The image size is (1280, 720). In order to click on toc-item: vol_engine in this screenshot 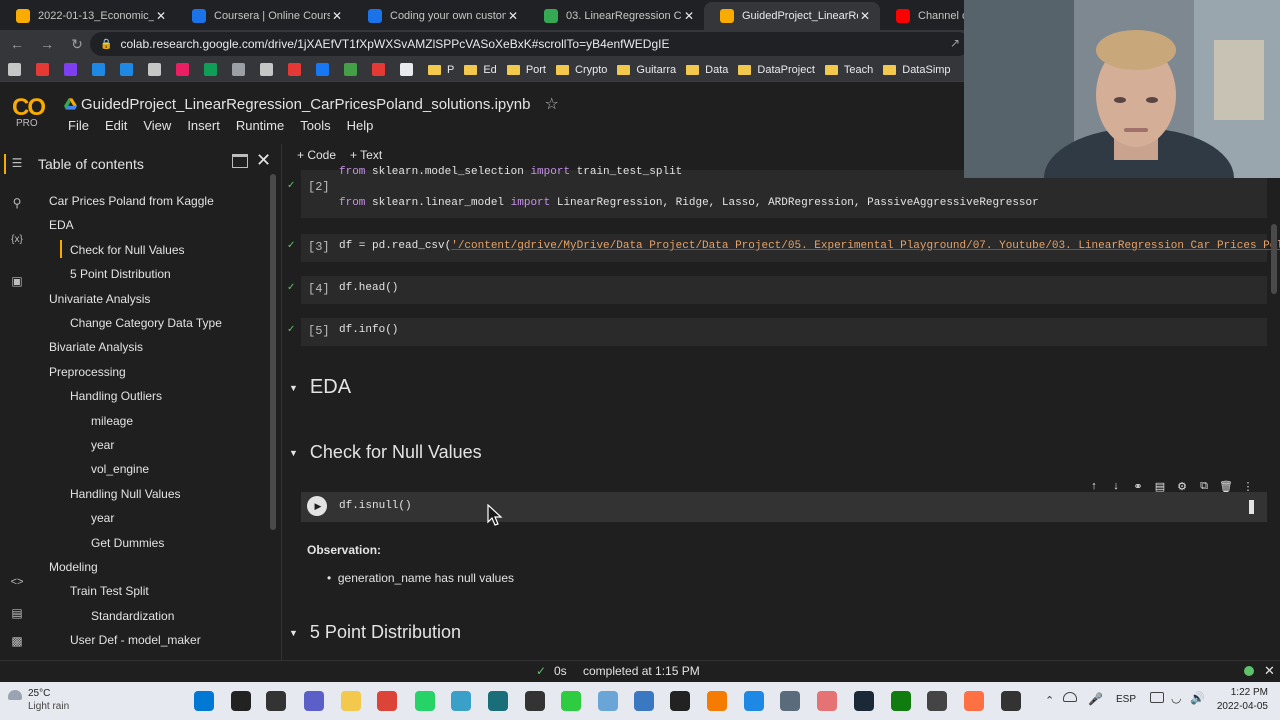, I will do `click(120, 469)`.